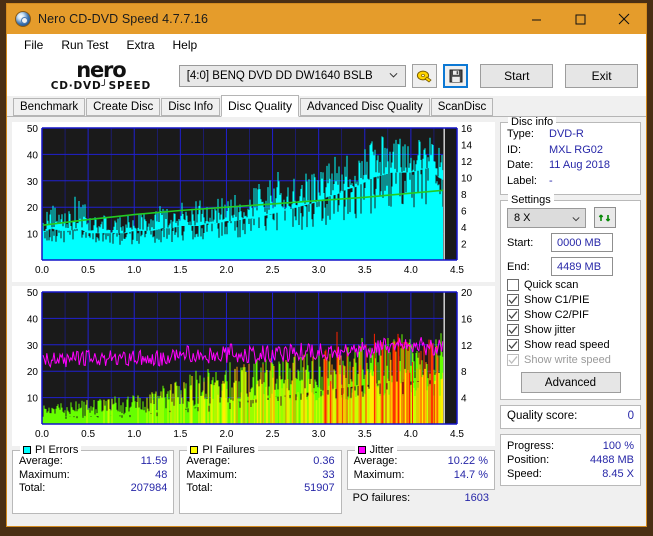 This screenshot has height=536, width=653. I want to click on menu-item-file: File, so click(33, 45).